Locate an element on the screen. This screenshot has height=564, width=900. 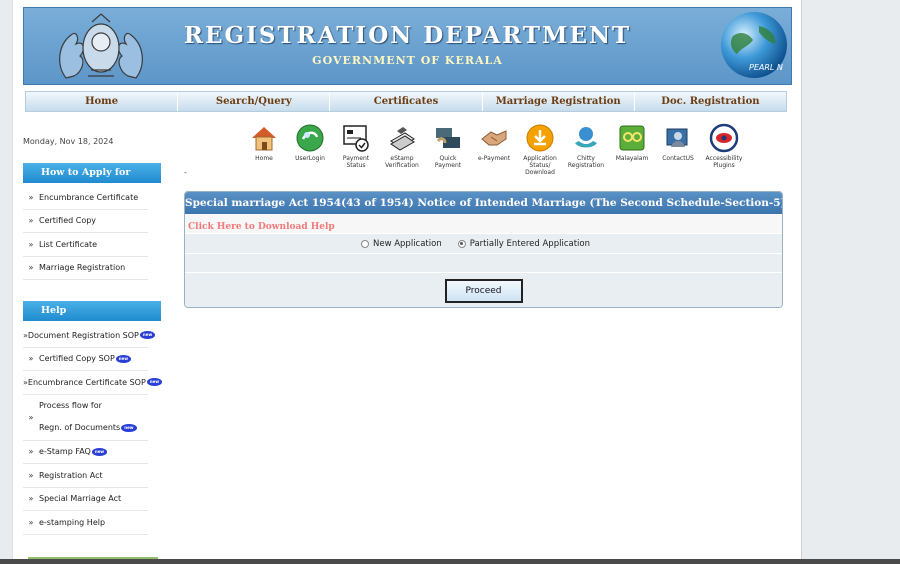
estamp-icon is located at coordinates (402, 139).